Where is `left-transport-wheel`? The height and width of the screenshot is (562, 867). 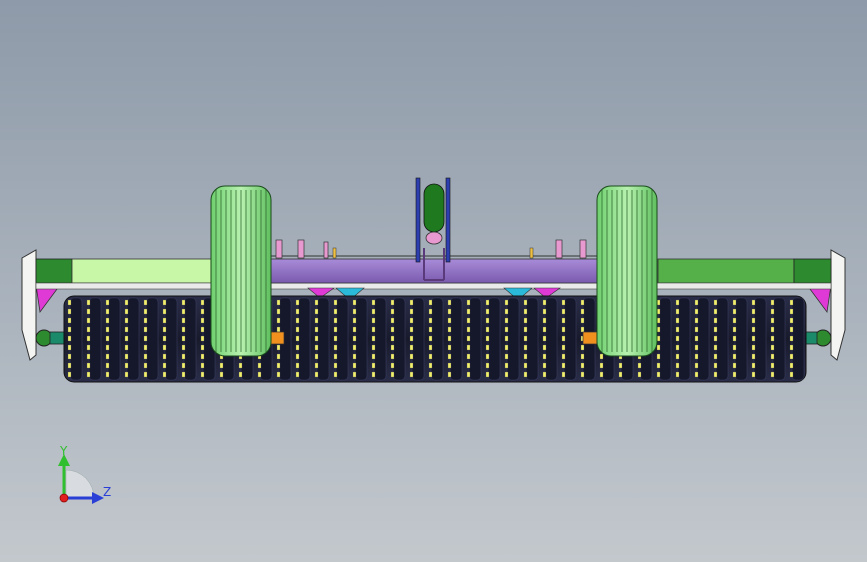
left-transport-wheel is located at coordinates (241, 271).